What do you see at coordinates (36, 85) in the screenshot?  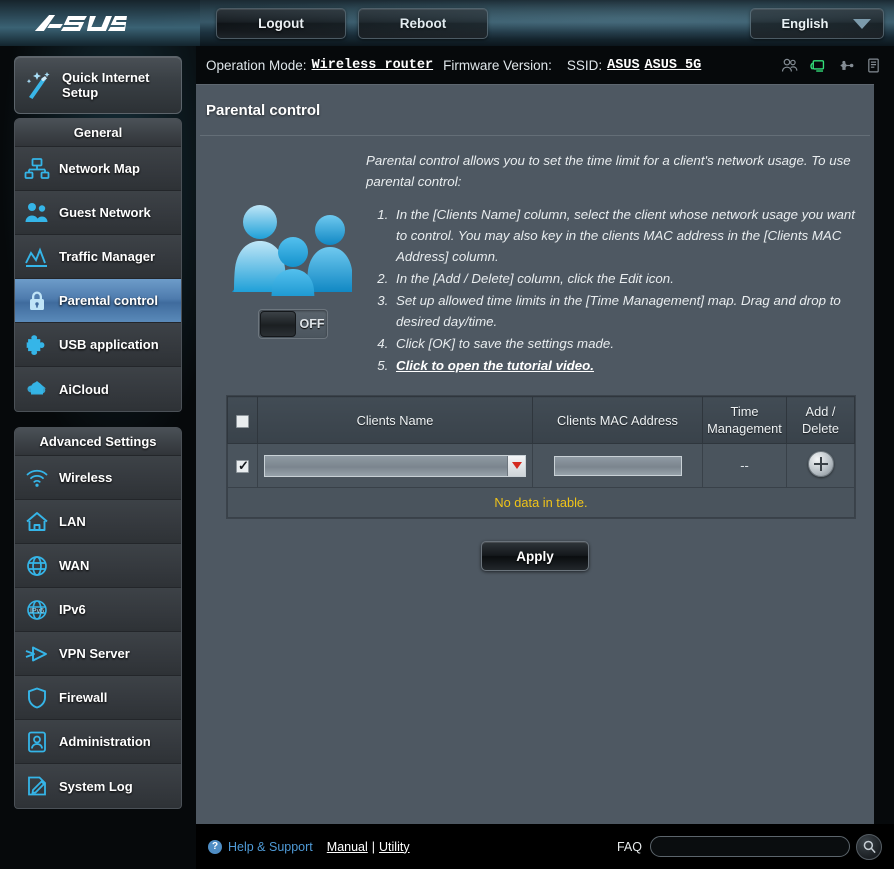 I see `magic-wand-icon` at bounding box center [36, 85].